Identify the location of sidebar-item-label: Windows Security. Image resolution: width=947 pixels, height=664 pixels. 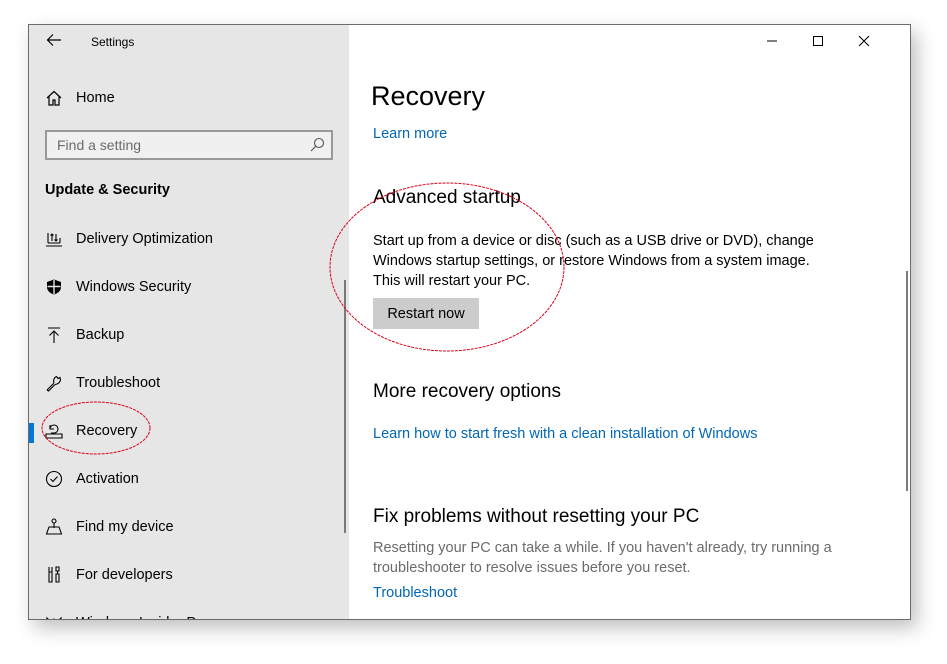
(134, 287).